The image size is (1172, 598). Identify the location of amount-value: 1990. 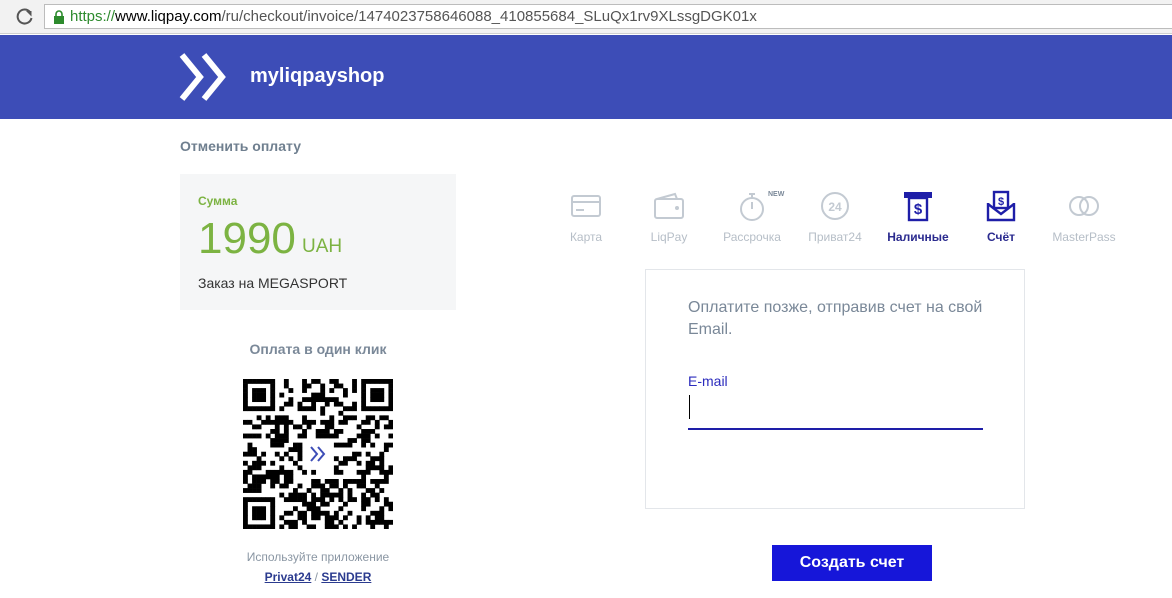
(247, 238).